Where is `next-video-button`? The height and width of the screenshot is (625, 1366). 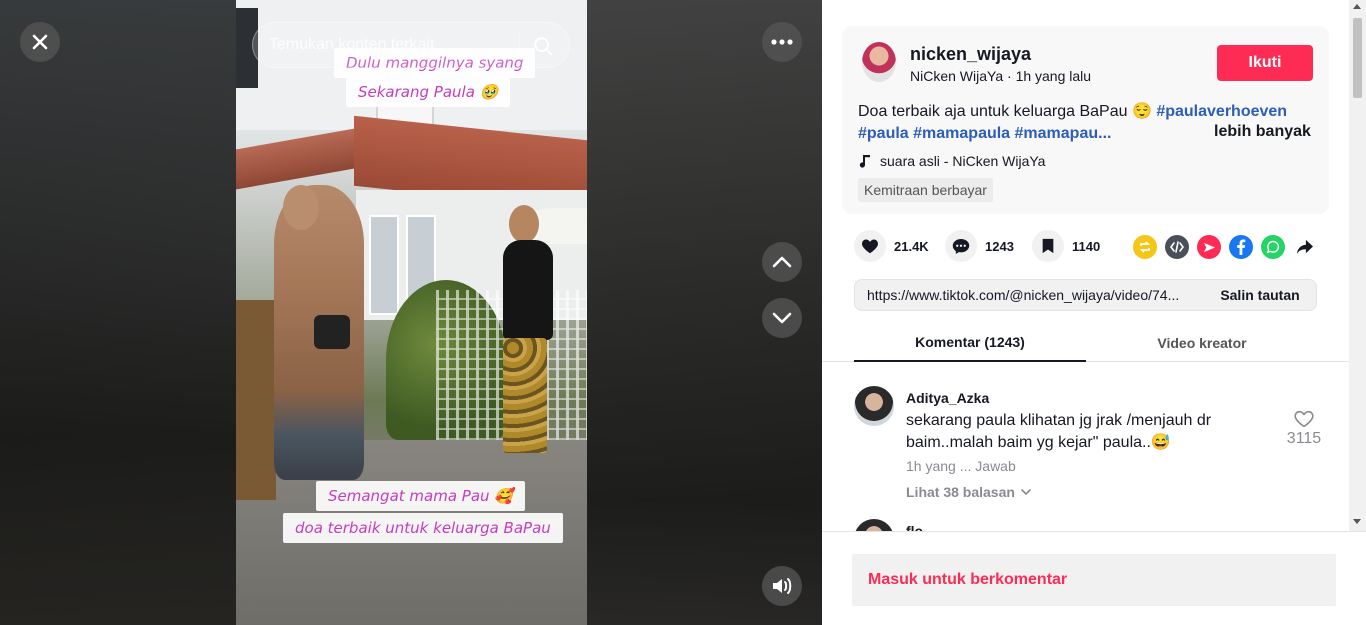
next-video-button is located at coordinates (782, 318).